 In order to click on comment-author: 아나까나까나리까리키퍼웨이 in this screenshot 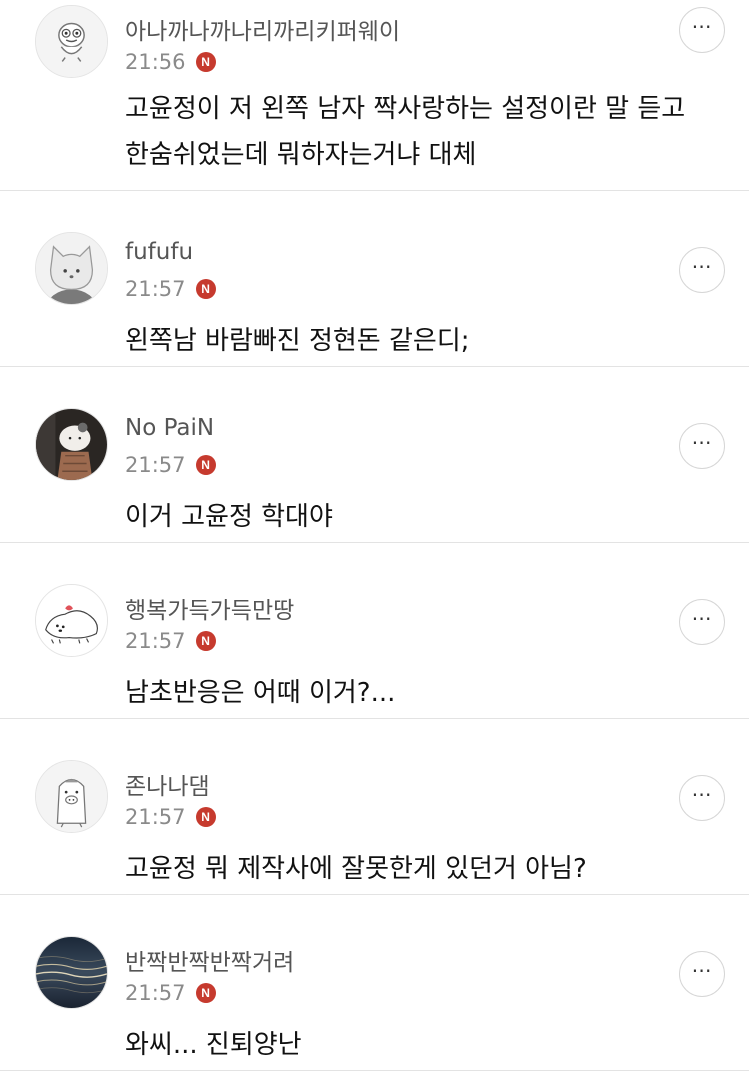, I will do `click(262, 29)`.